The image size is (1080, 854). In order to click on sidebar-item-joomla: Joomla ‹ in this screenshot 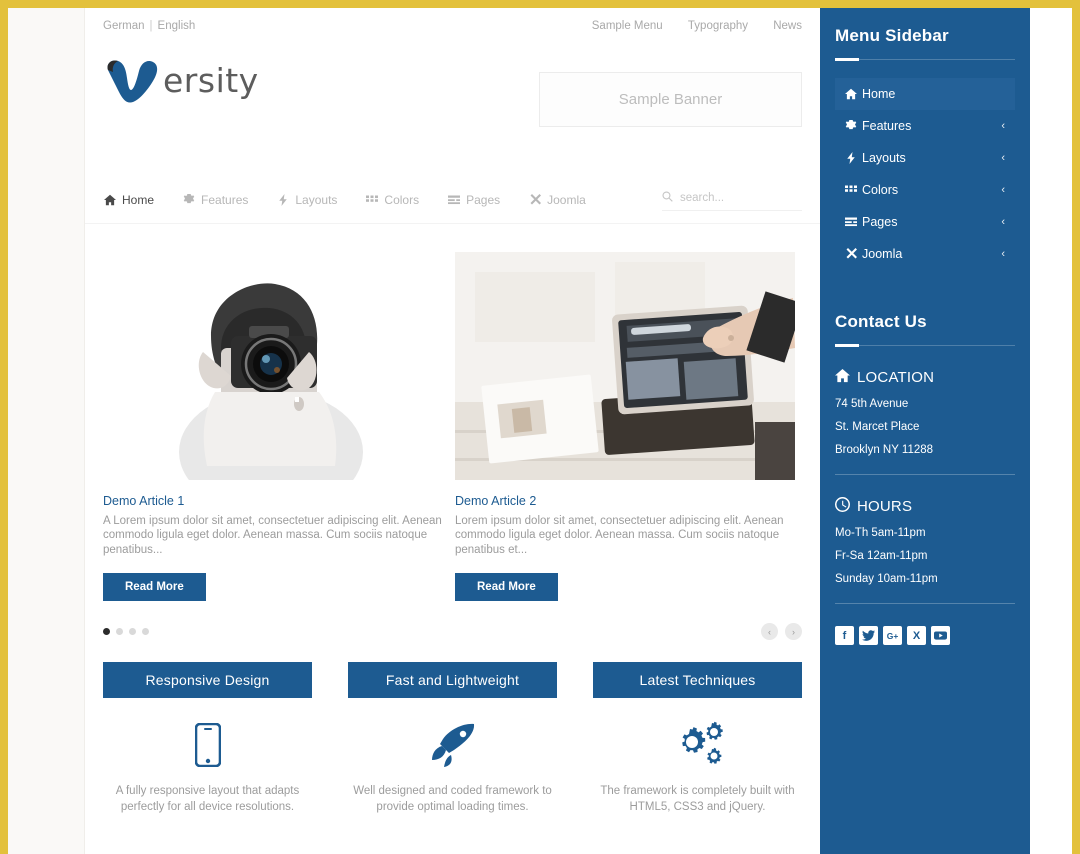, I will do `click(925, 254)`.